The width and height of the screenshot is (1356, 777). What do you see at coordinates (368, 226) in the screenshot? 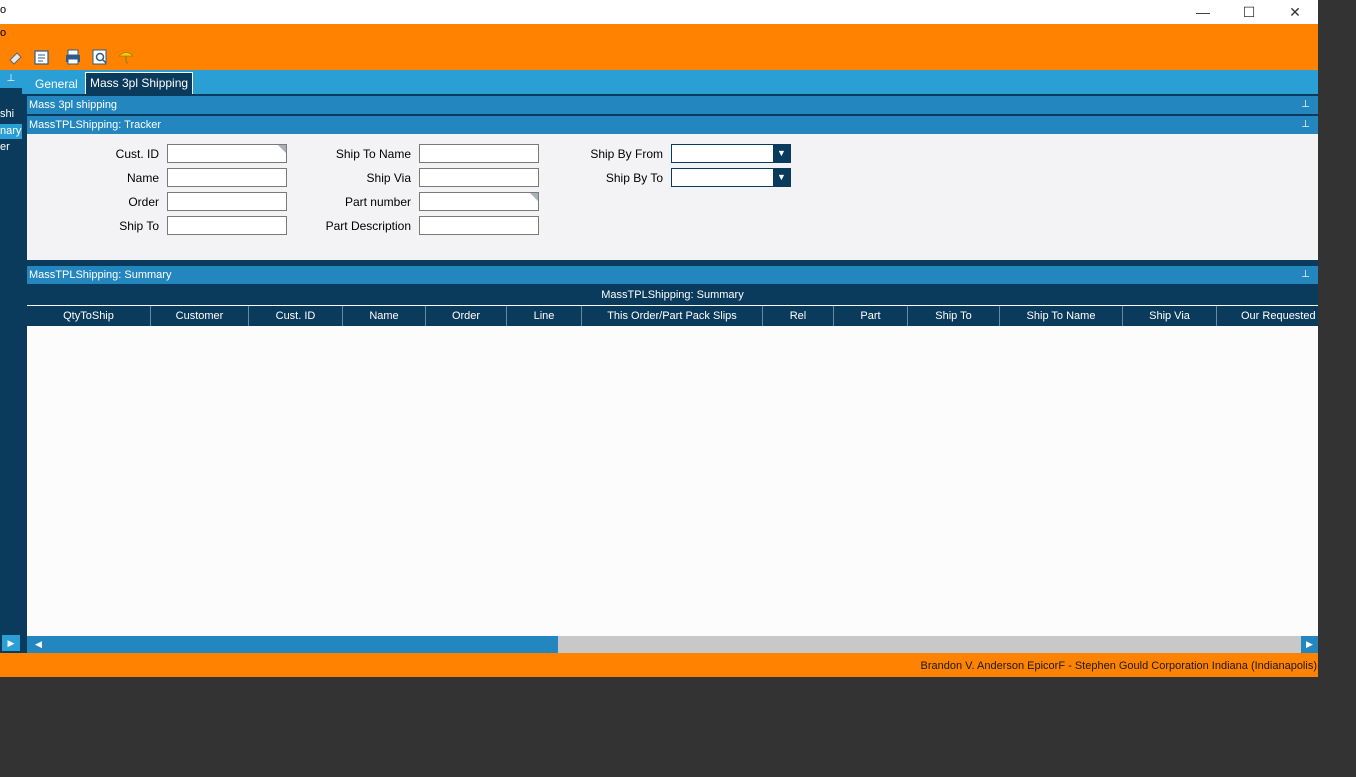
I see `part-description-label: Part Description` at bounding box center [368, 226].